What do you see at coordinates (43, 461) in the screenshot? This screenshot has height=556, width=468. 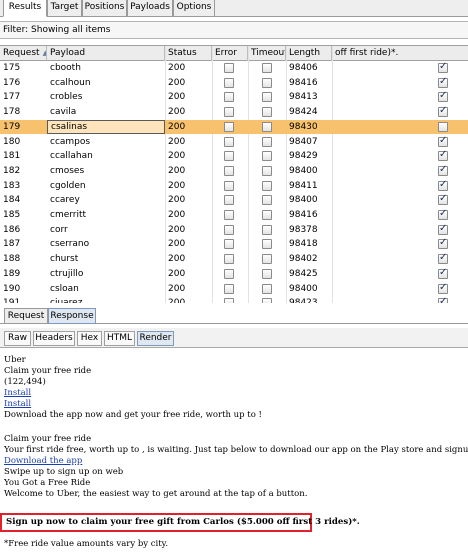 I see `download-app-link: Download the app` at bounding box center [43, 461].